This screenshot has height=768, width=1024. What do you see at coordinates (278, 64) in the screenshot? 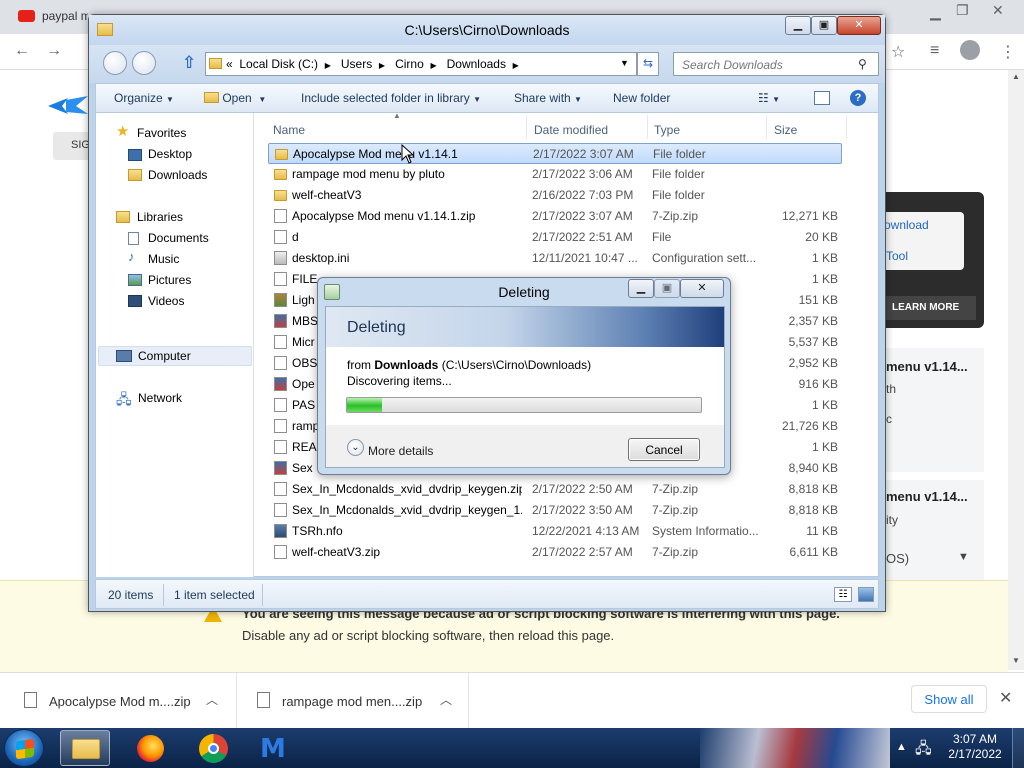
I see `breadcrumb-segment: Local Disk (C:)` at bounding box center [278, 64].